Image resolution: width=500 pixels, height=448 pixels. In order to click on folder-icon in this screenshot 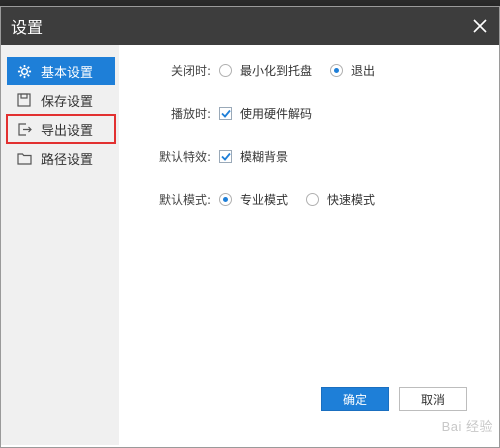, I will do `click(24, 158)`.